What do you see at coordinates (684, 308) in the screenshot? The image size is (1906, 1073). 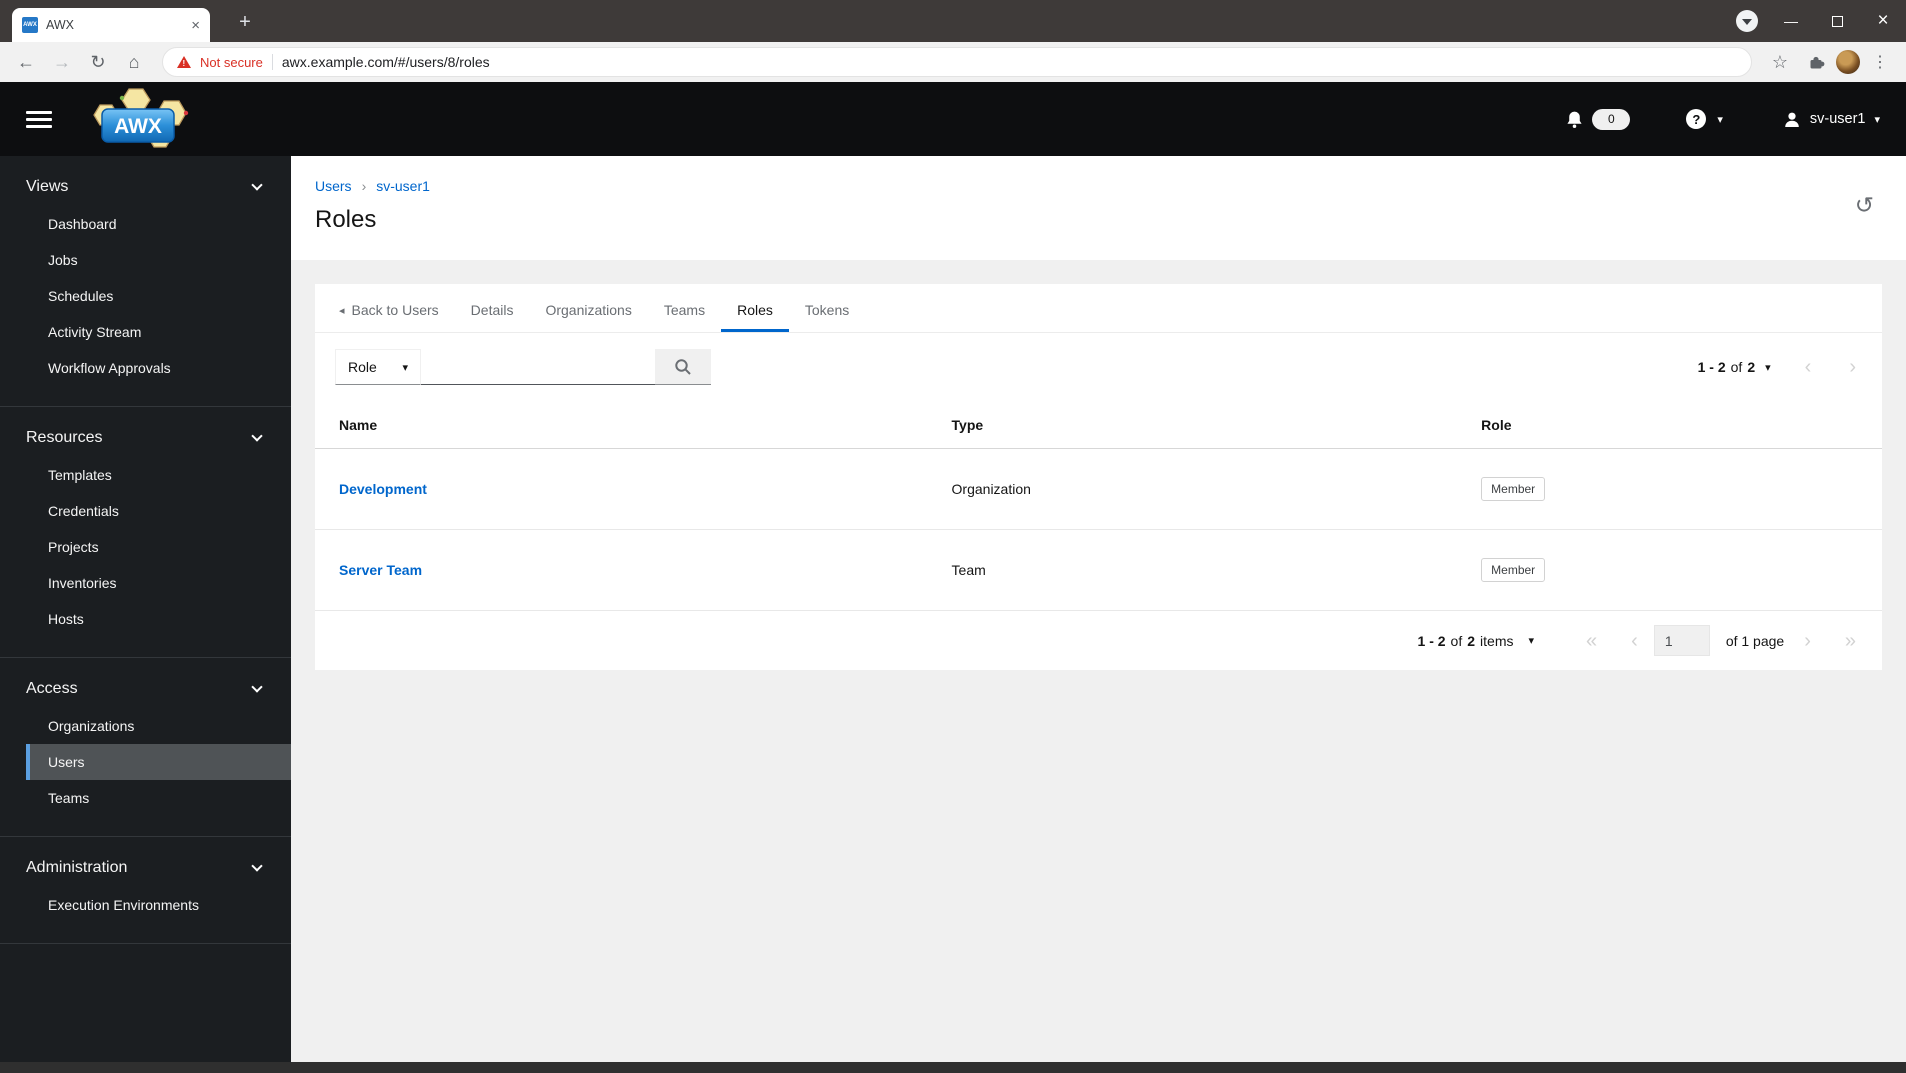 I see `tab-teams: Teams` at bounding box center [684, 308].